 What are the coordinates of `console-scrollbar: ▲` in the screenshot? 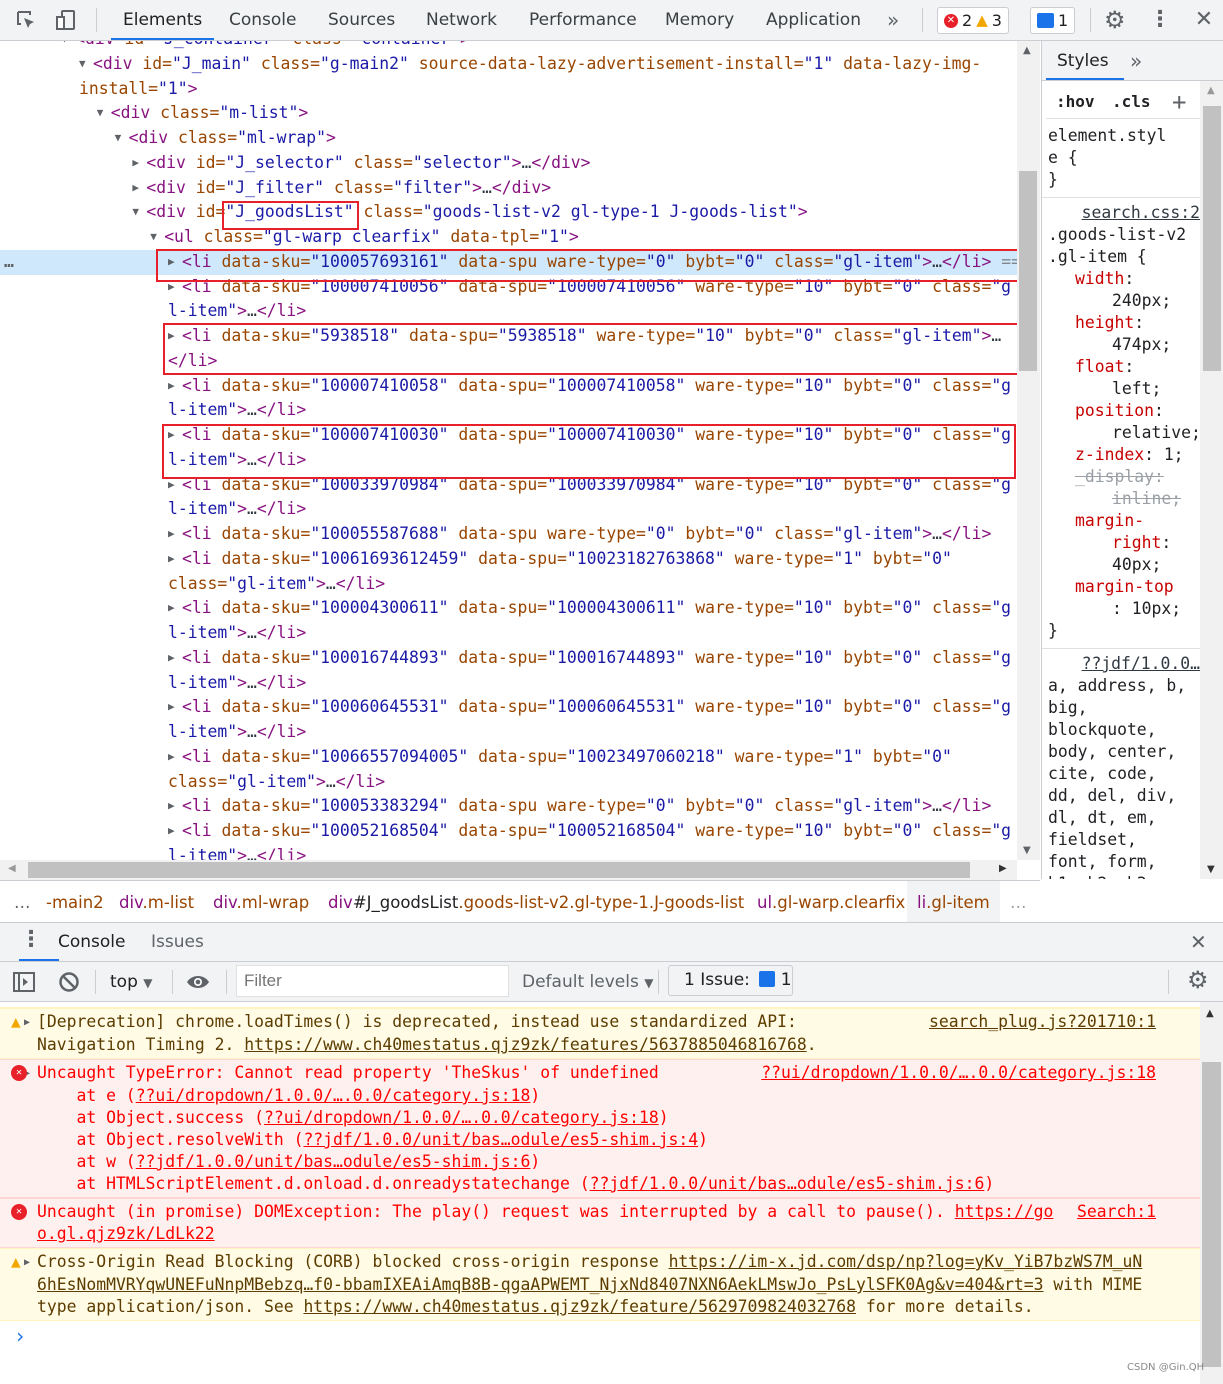 It's located at (1211, 1193).